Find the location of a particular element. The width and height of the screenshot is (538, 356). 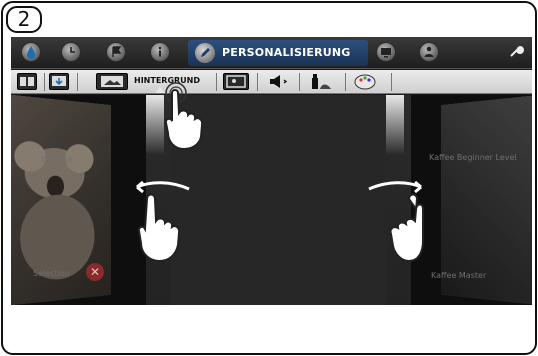

info-icon is located at coordinates (160, 52).